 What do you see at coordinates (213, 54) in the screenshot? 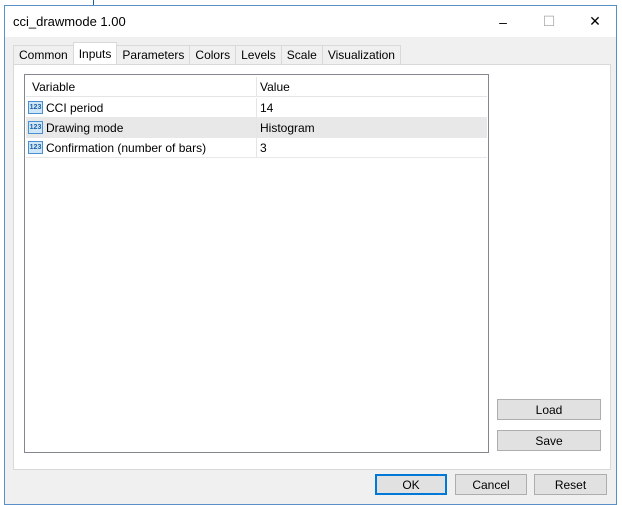
I see `tab-colors: Colors` at bounding box center [213, 54].